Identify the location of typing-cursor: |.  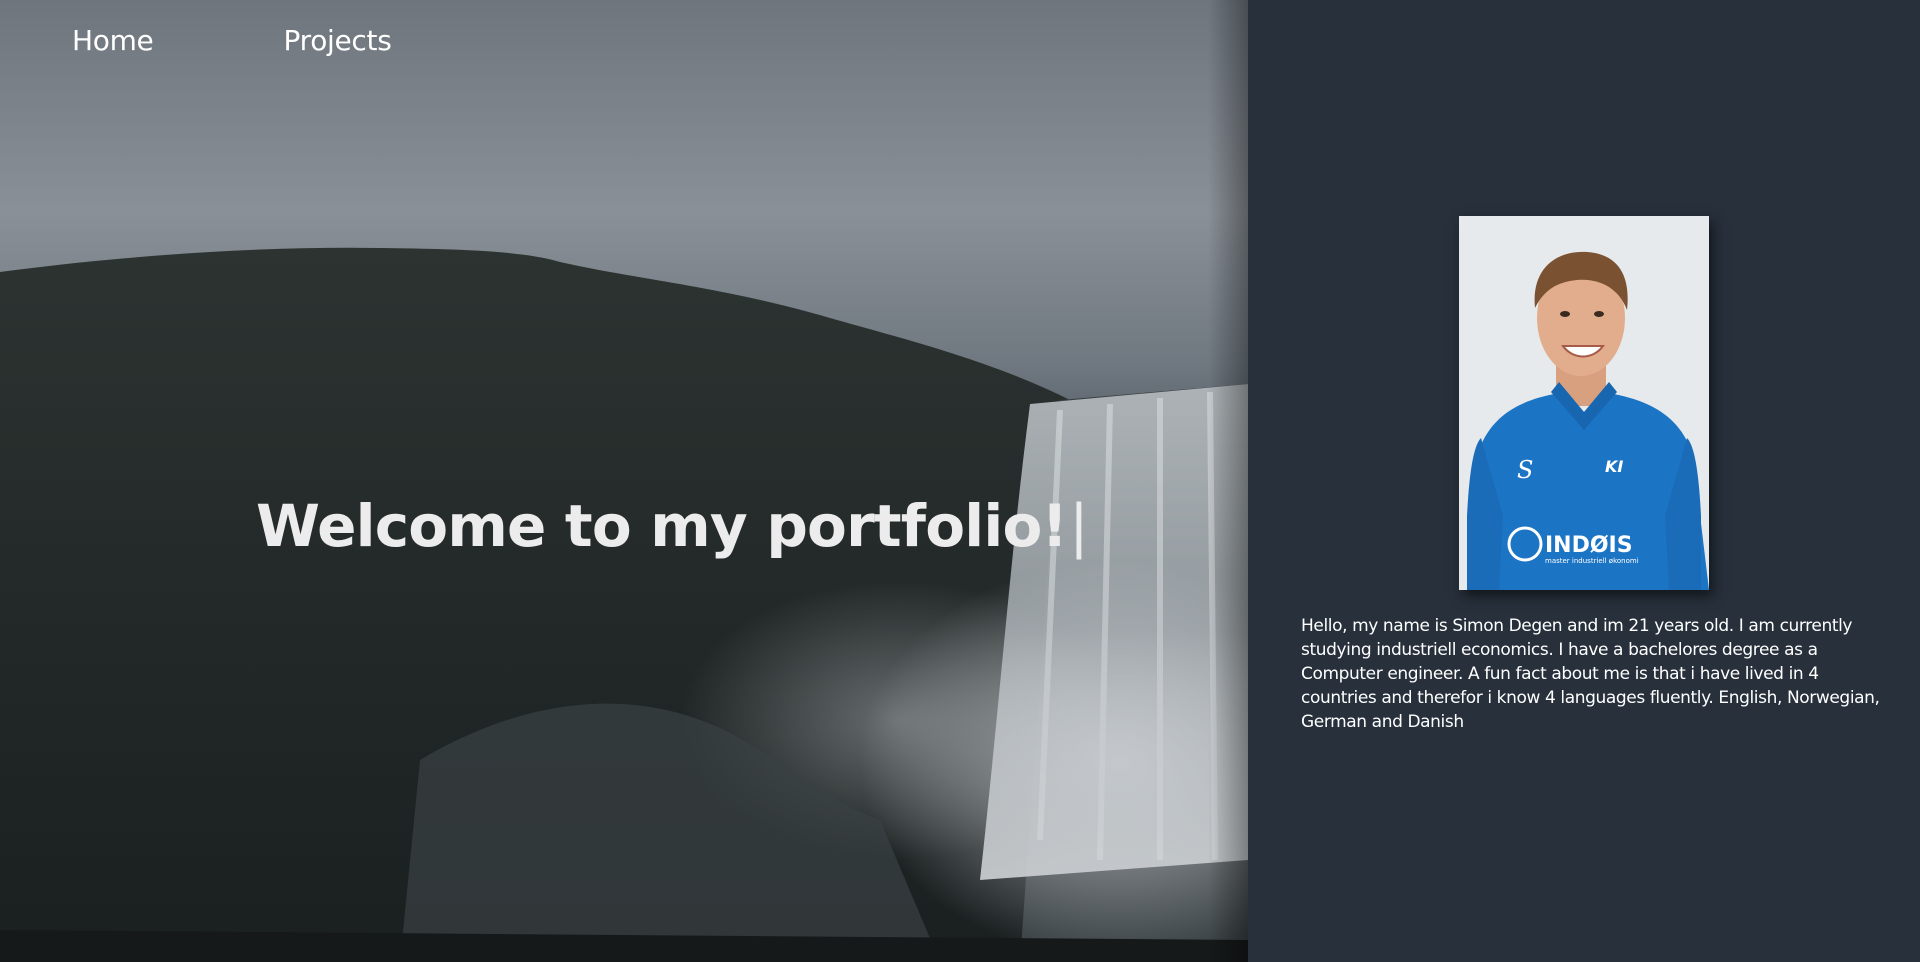
(1079, 526).